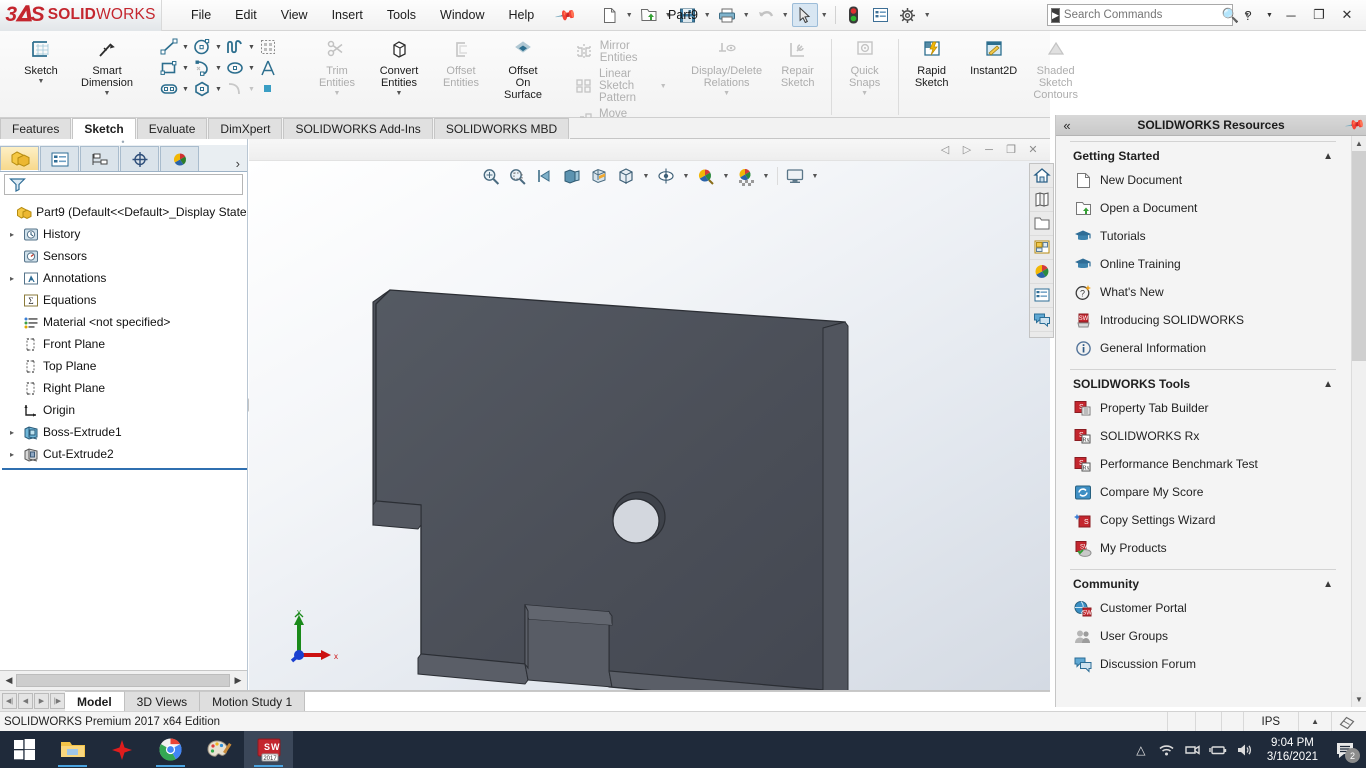  I want to click on hide-show-dropdown: ▼, so click(686, 176).